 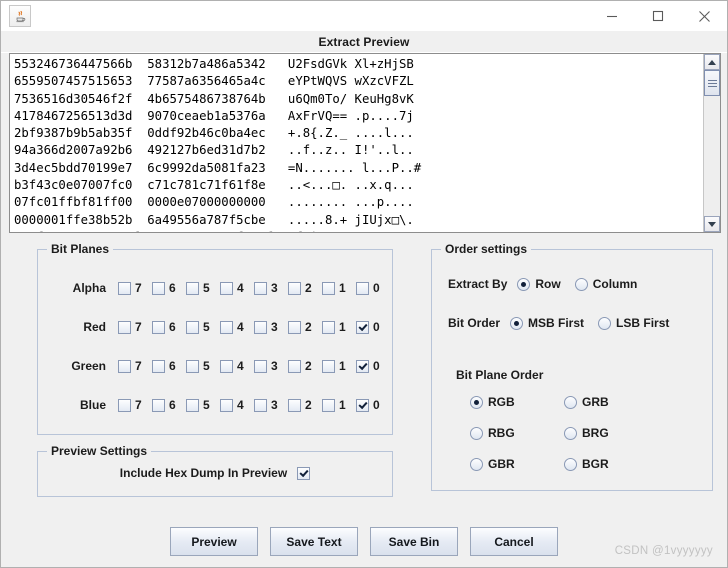 I want to click on save-text-button: Save Text, so click(x=314, y=541).